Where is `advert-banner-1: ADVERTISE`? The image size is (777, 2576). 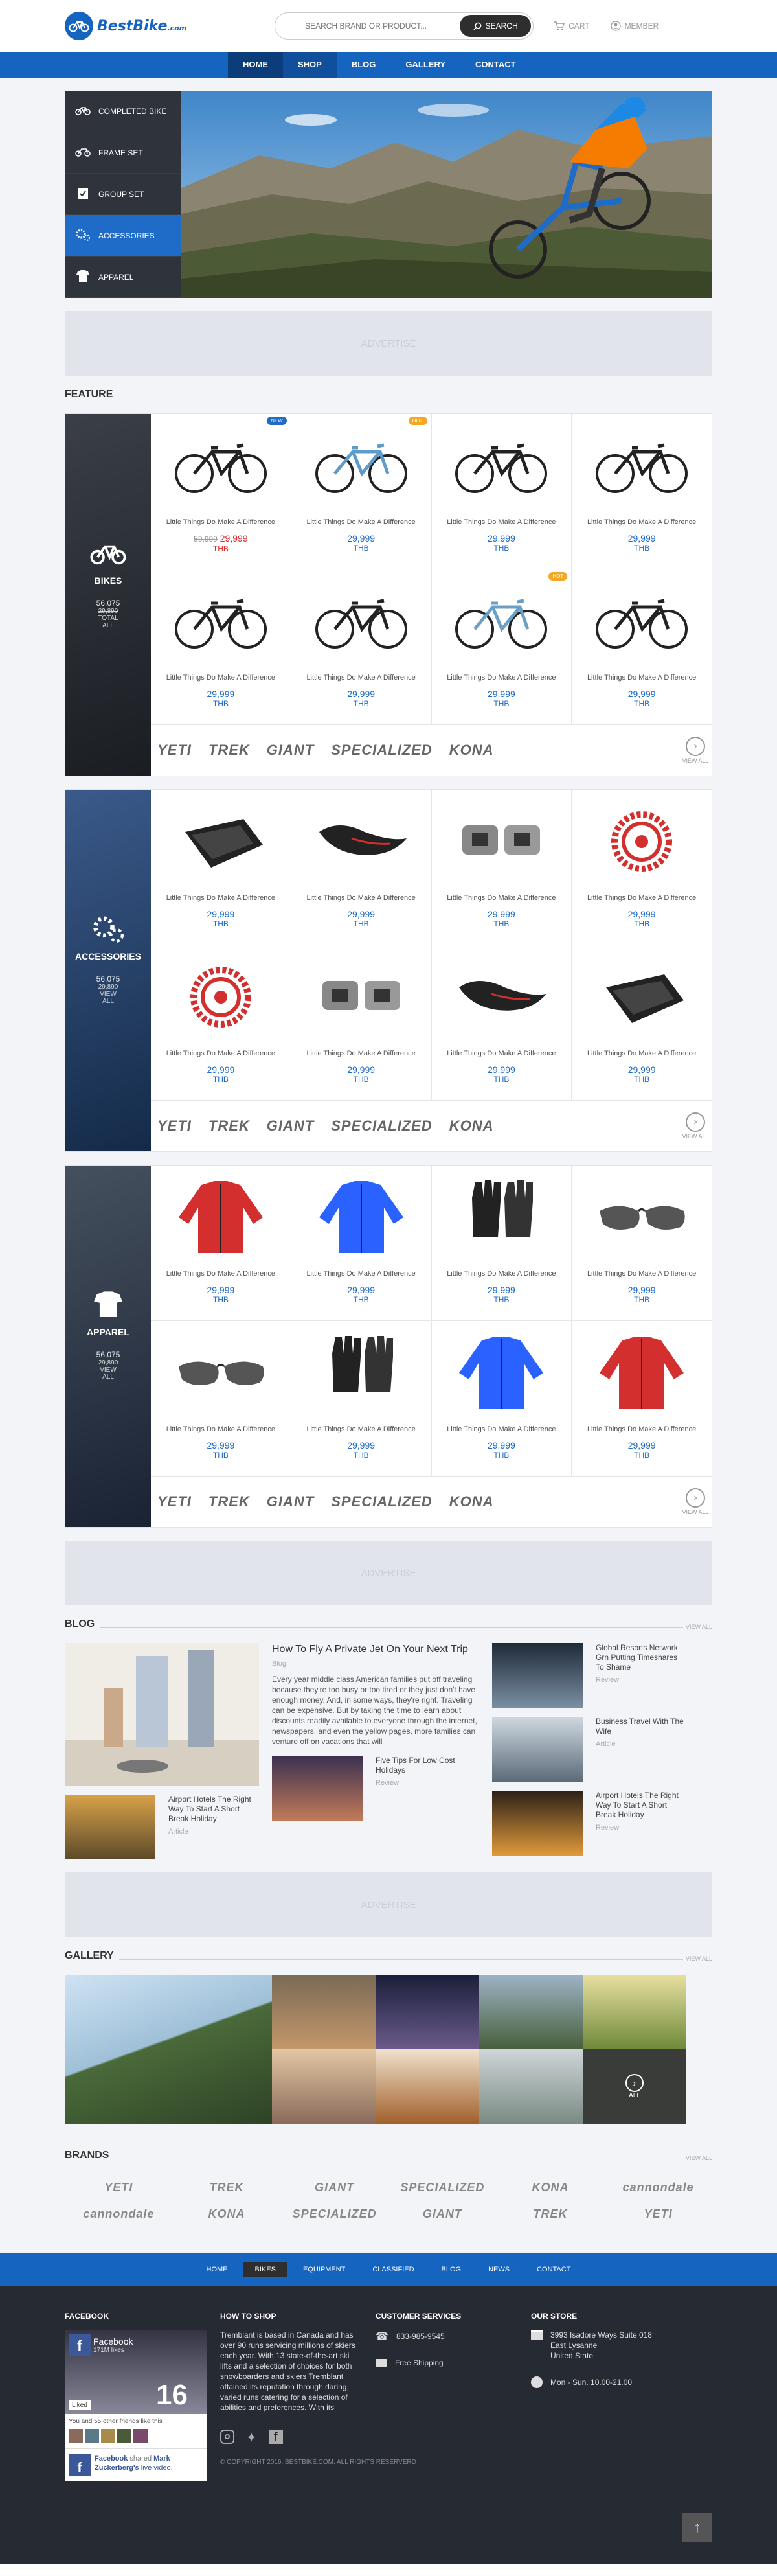
advert-banner-1: ADVERTISE is located at coordinates (388, 343).